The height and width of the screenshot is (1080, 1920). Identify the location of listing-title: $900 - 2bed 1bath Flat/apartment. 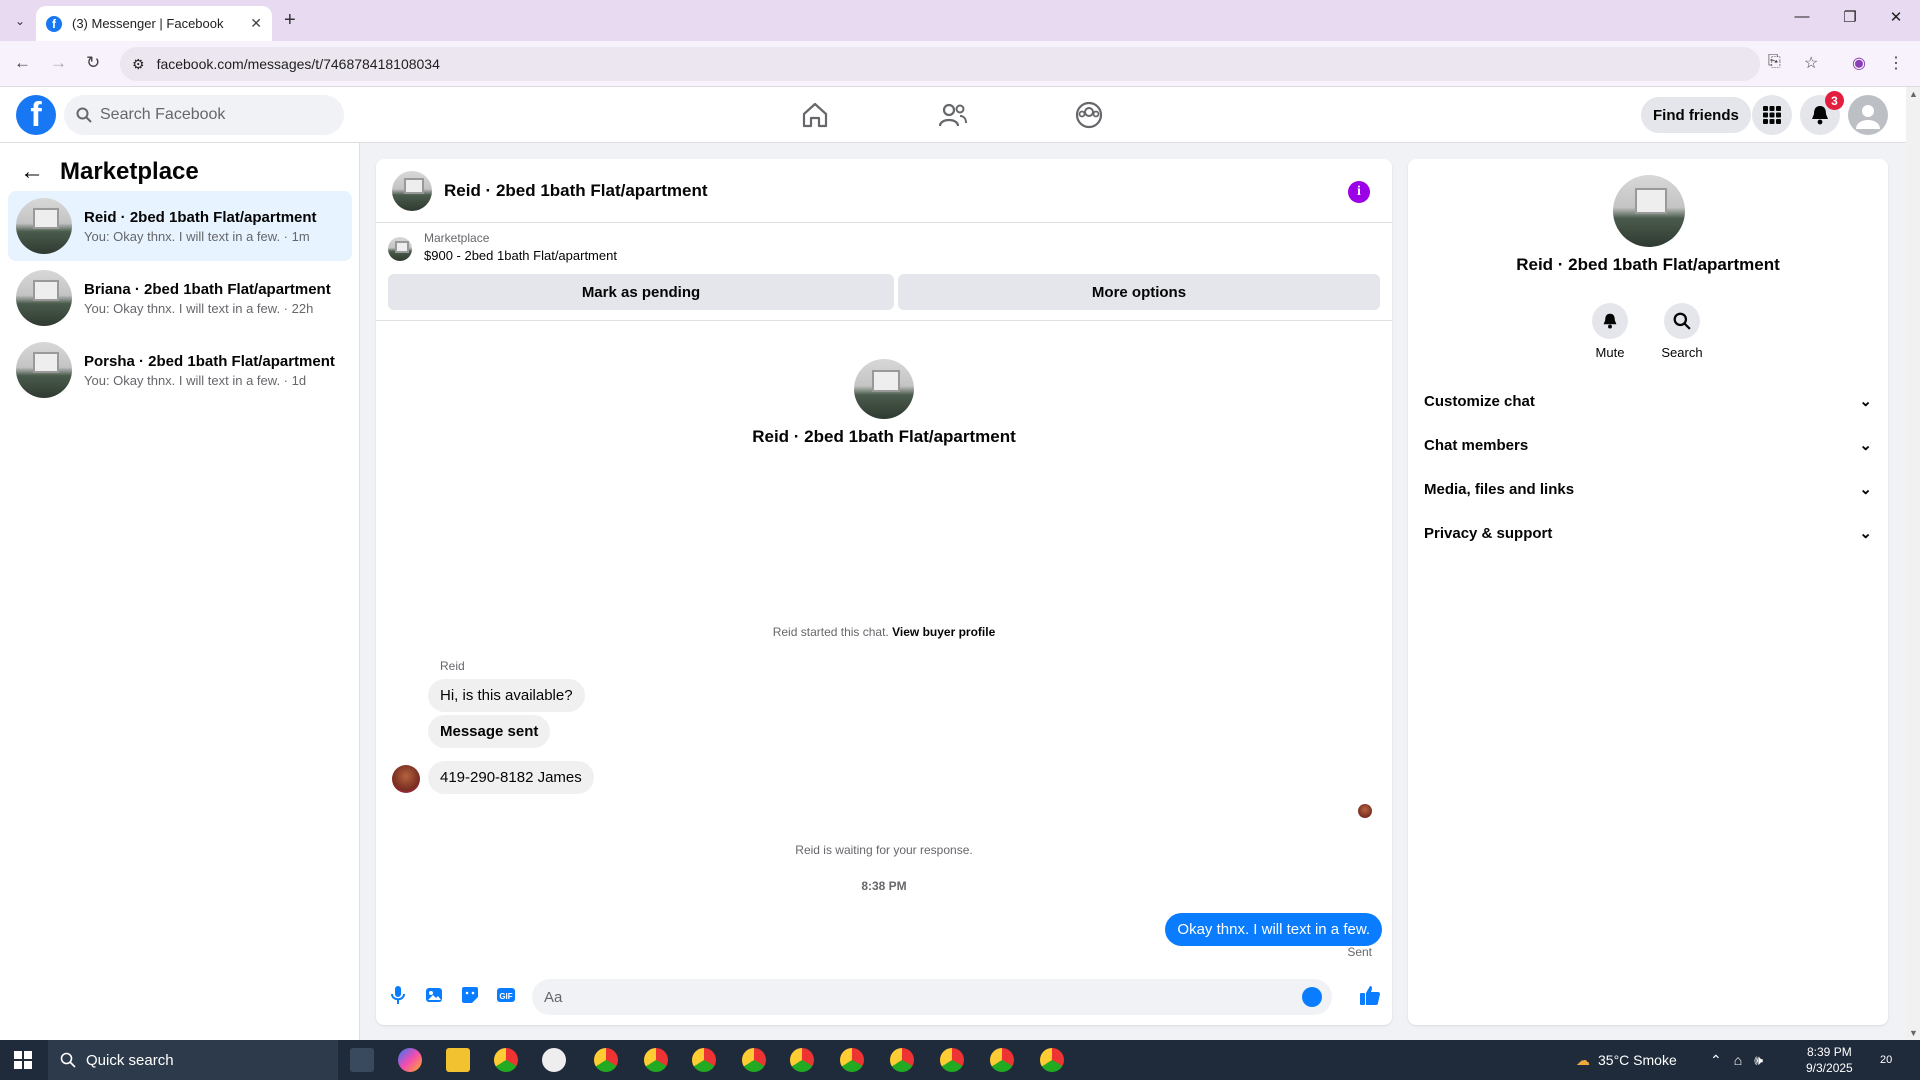
(520, 255).